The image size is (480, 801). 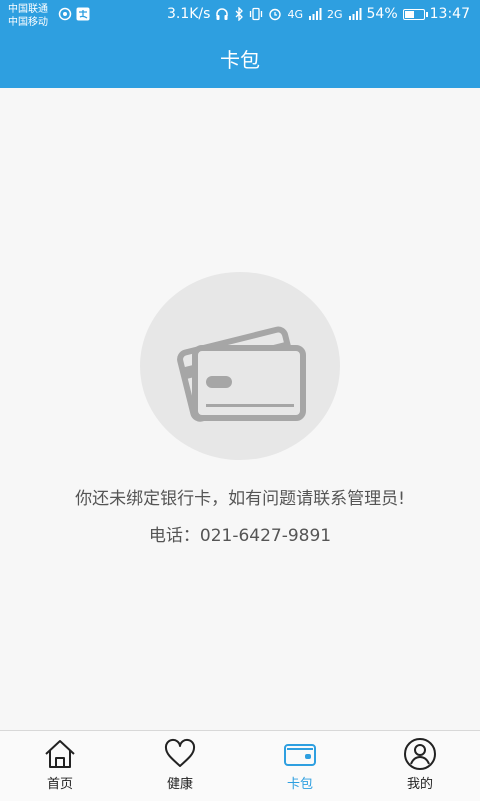 I want to click on user-icon, so click(x=420, y=754).